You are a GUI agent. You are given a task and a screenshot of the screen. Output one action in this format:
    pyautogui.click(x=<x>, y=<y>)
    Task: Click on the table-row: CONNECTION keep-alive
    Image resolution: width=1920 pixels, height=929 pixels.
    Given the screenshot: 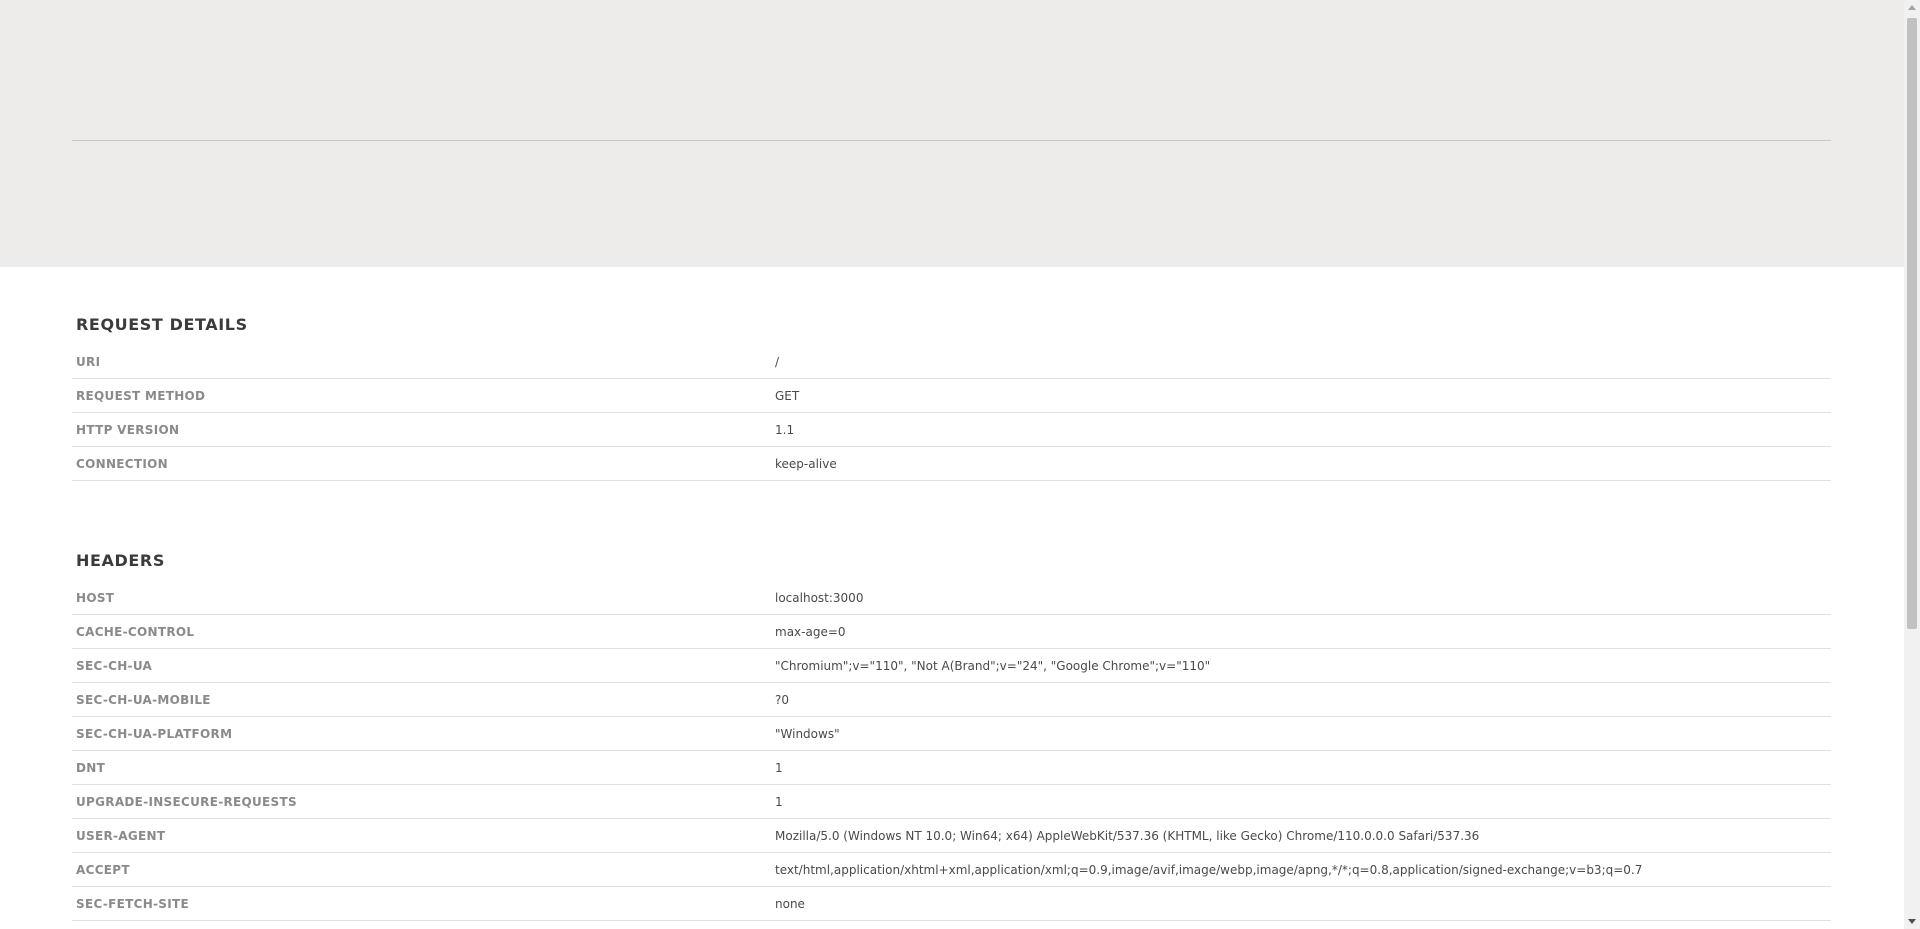 What is the action you would take?
    pyautogui.click(x=951, y=464)
    